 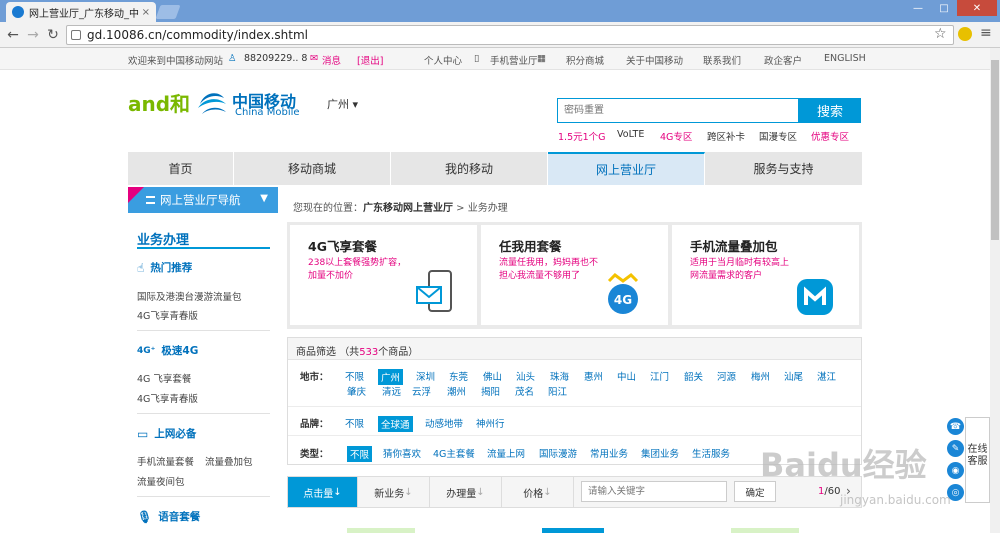 I want to click on nav-mall: 移动商城, so click(x=312, y=168).